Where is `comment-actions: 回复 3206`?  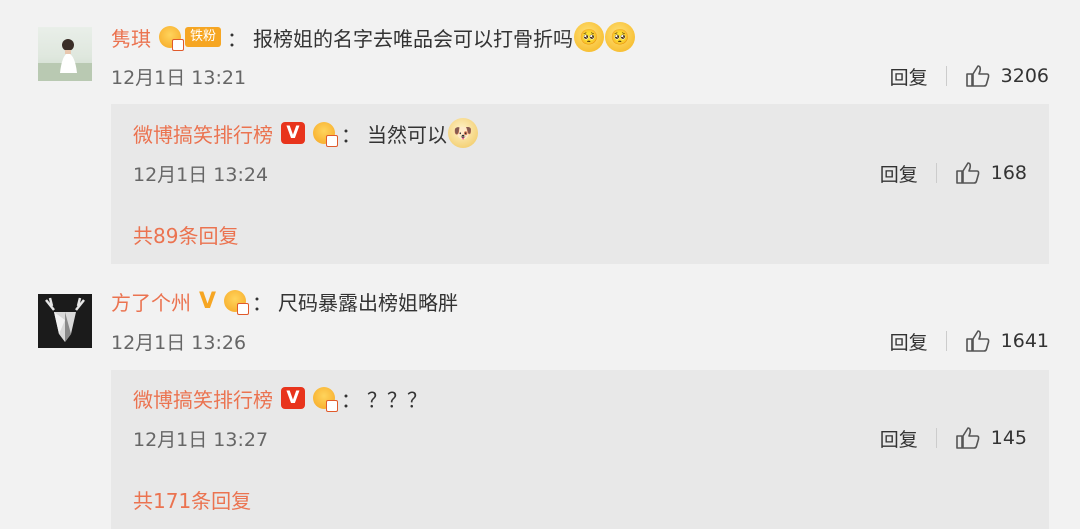
comment-actions: 回复 3206 is located at coordinates (969, 76).